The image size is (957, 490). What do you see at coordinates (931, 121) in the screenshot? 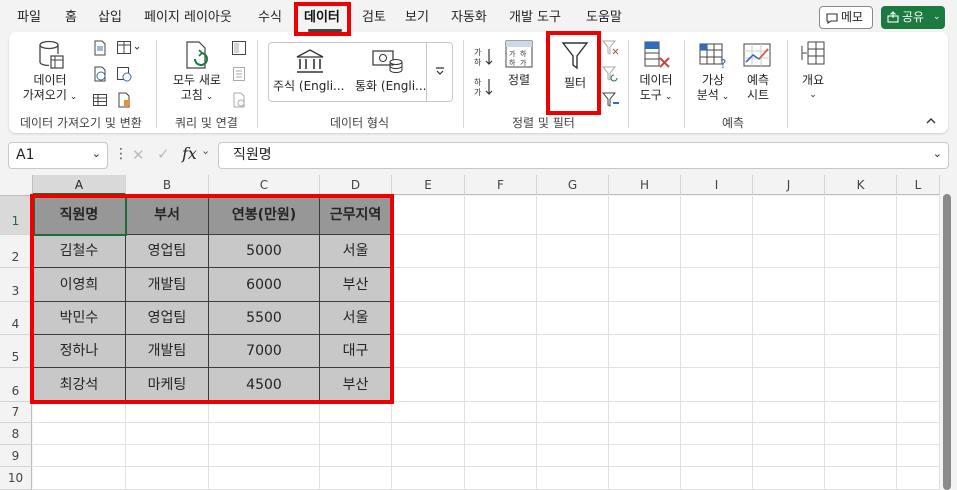
I see `collapse-ribbon-icon` at bounding box center [931, 121].